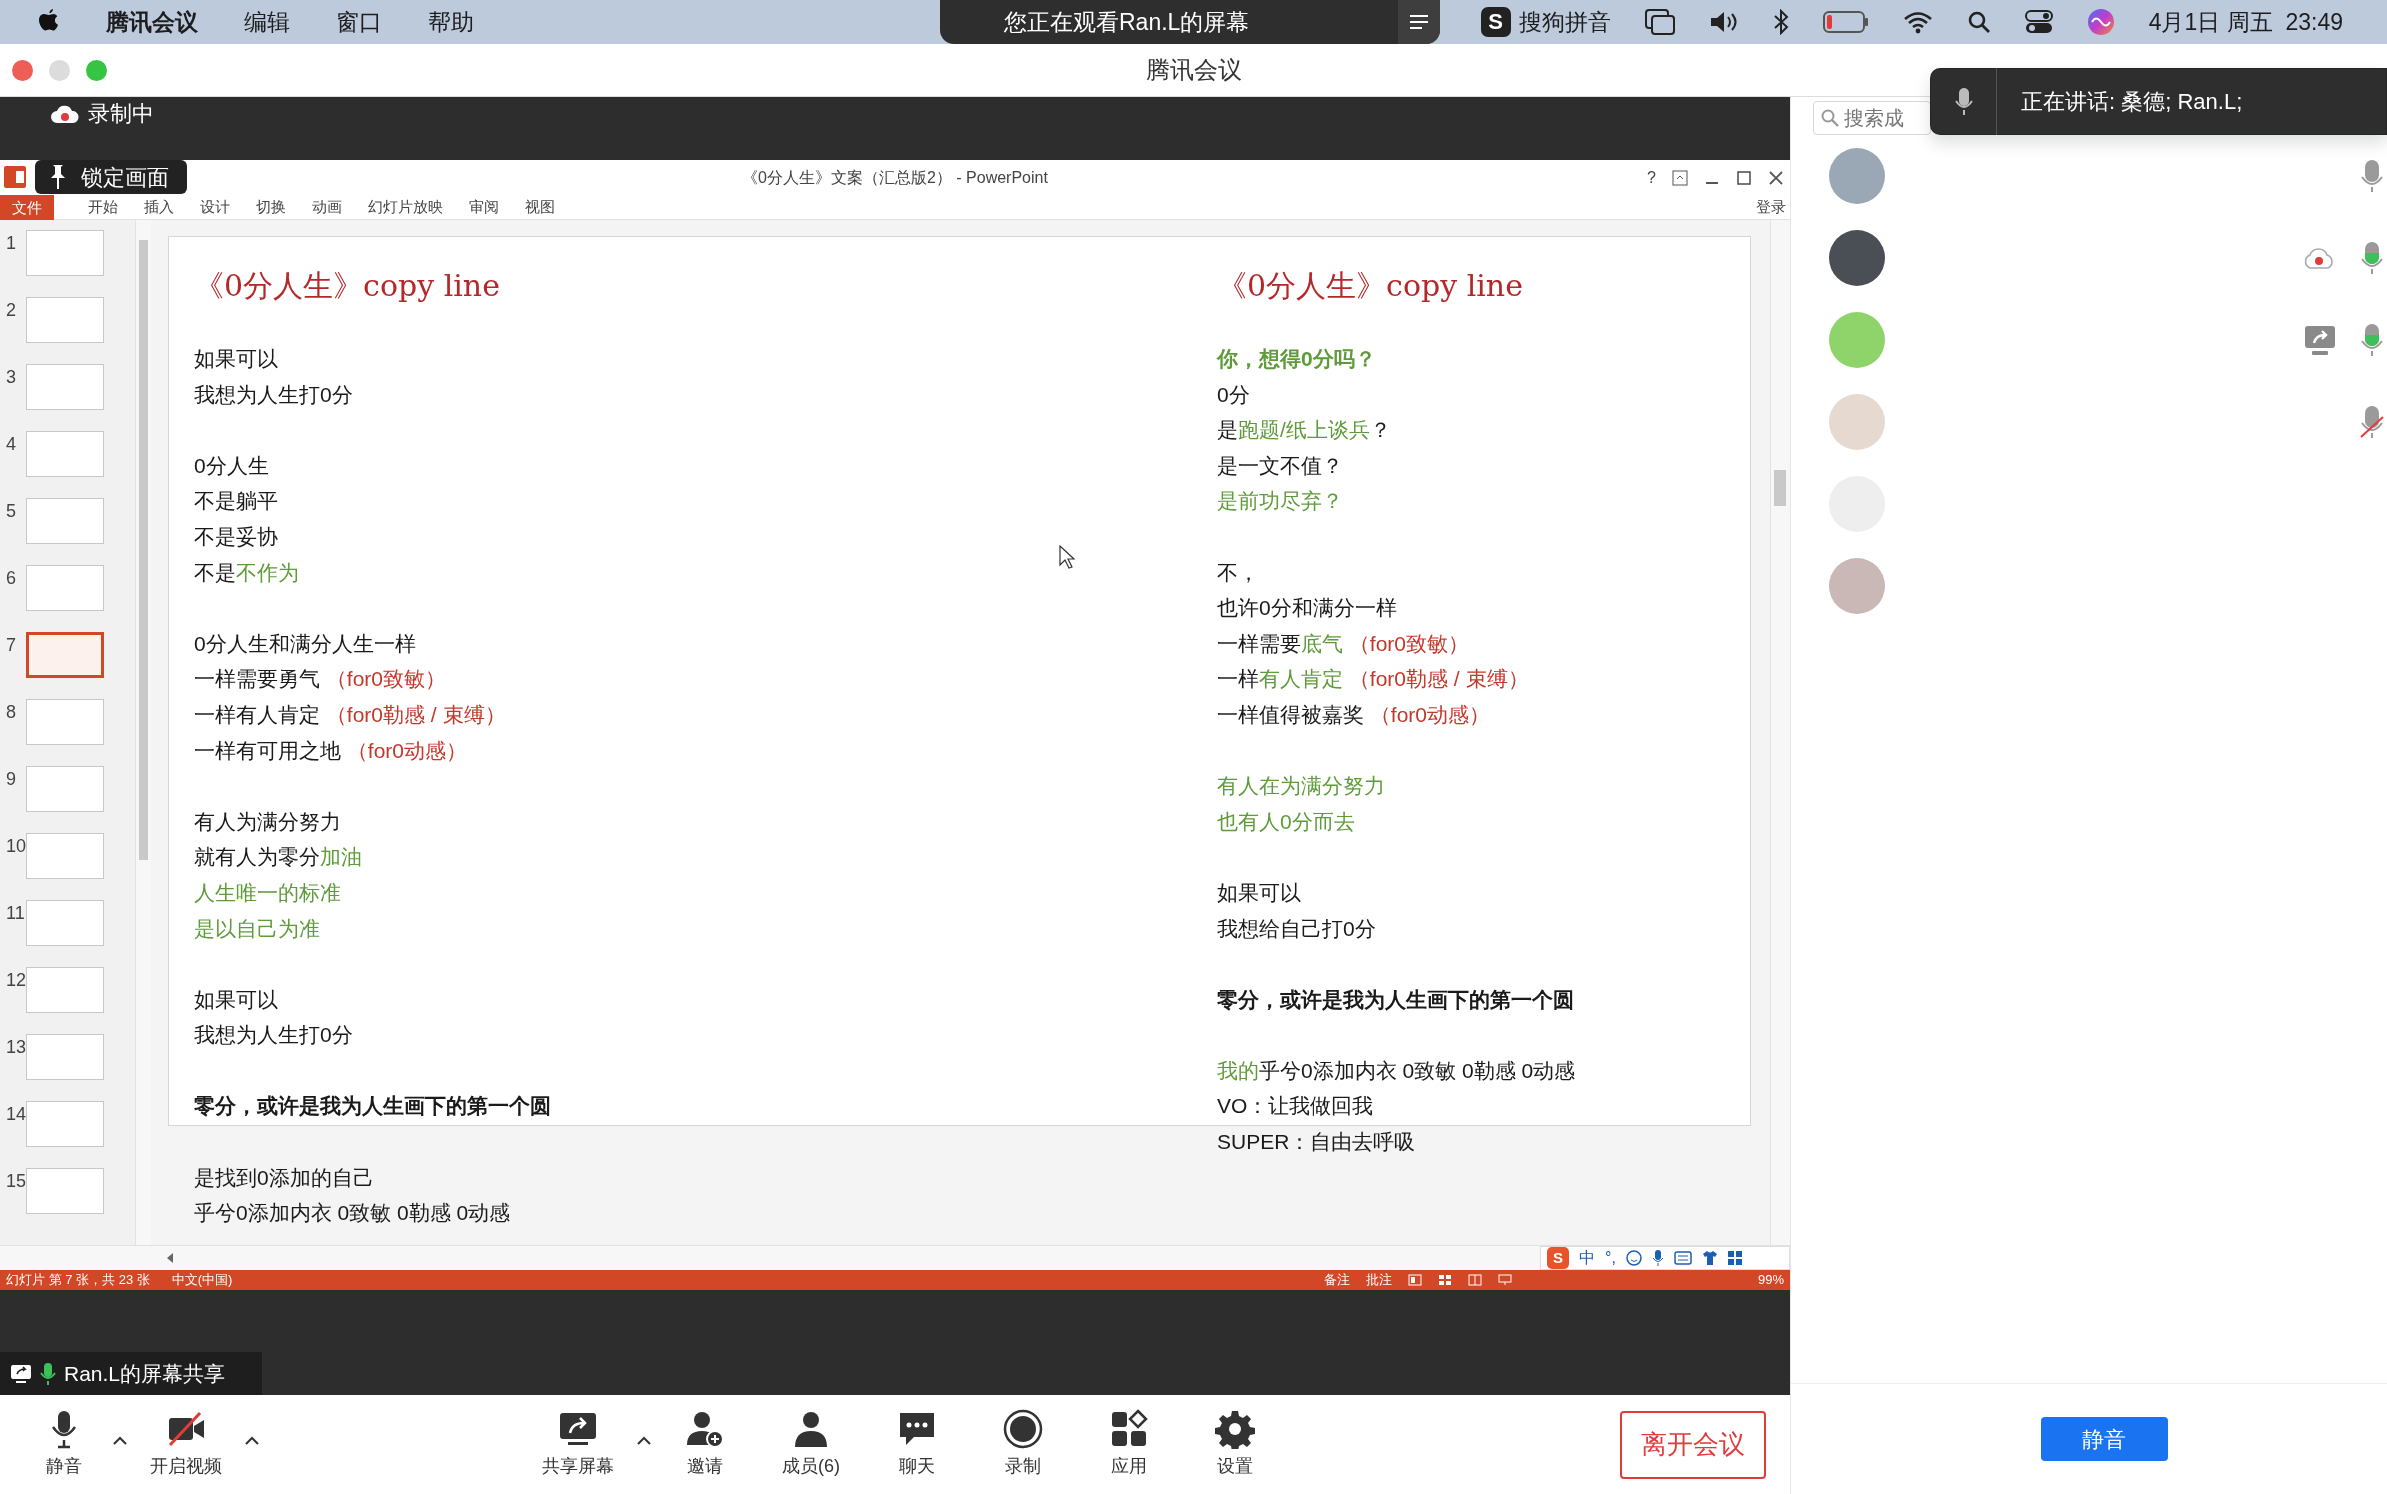 The width and height of the screenshot is (2387, 1494). Describe the element at coordinates (578, 1444) in the screenshot. I see `toolbar-button: 共享屏幕` at that location.